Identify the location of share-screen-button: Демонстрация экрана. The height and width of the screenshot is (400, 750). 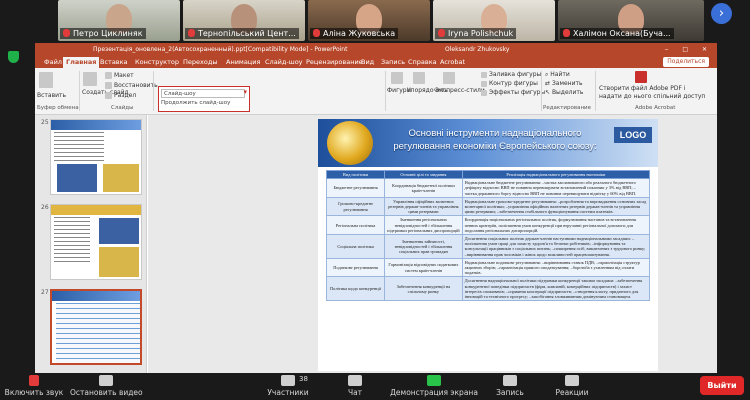
(434, 386).